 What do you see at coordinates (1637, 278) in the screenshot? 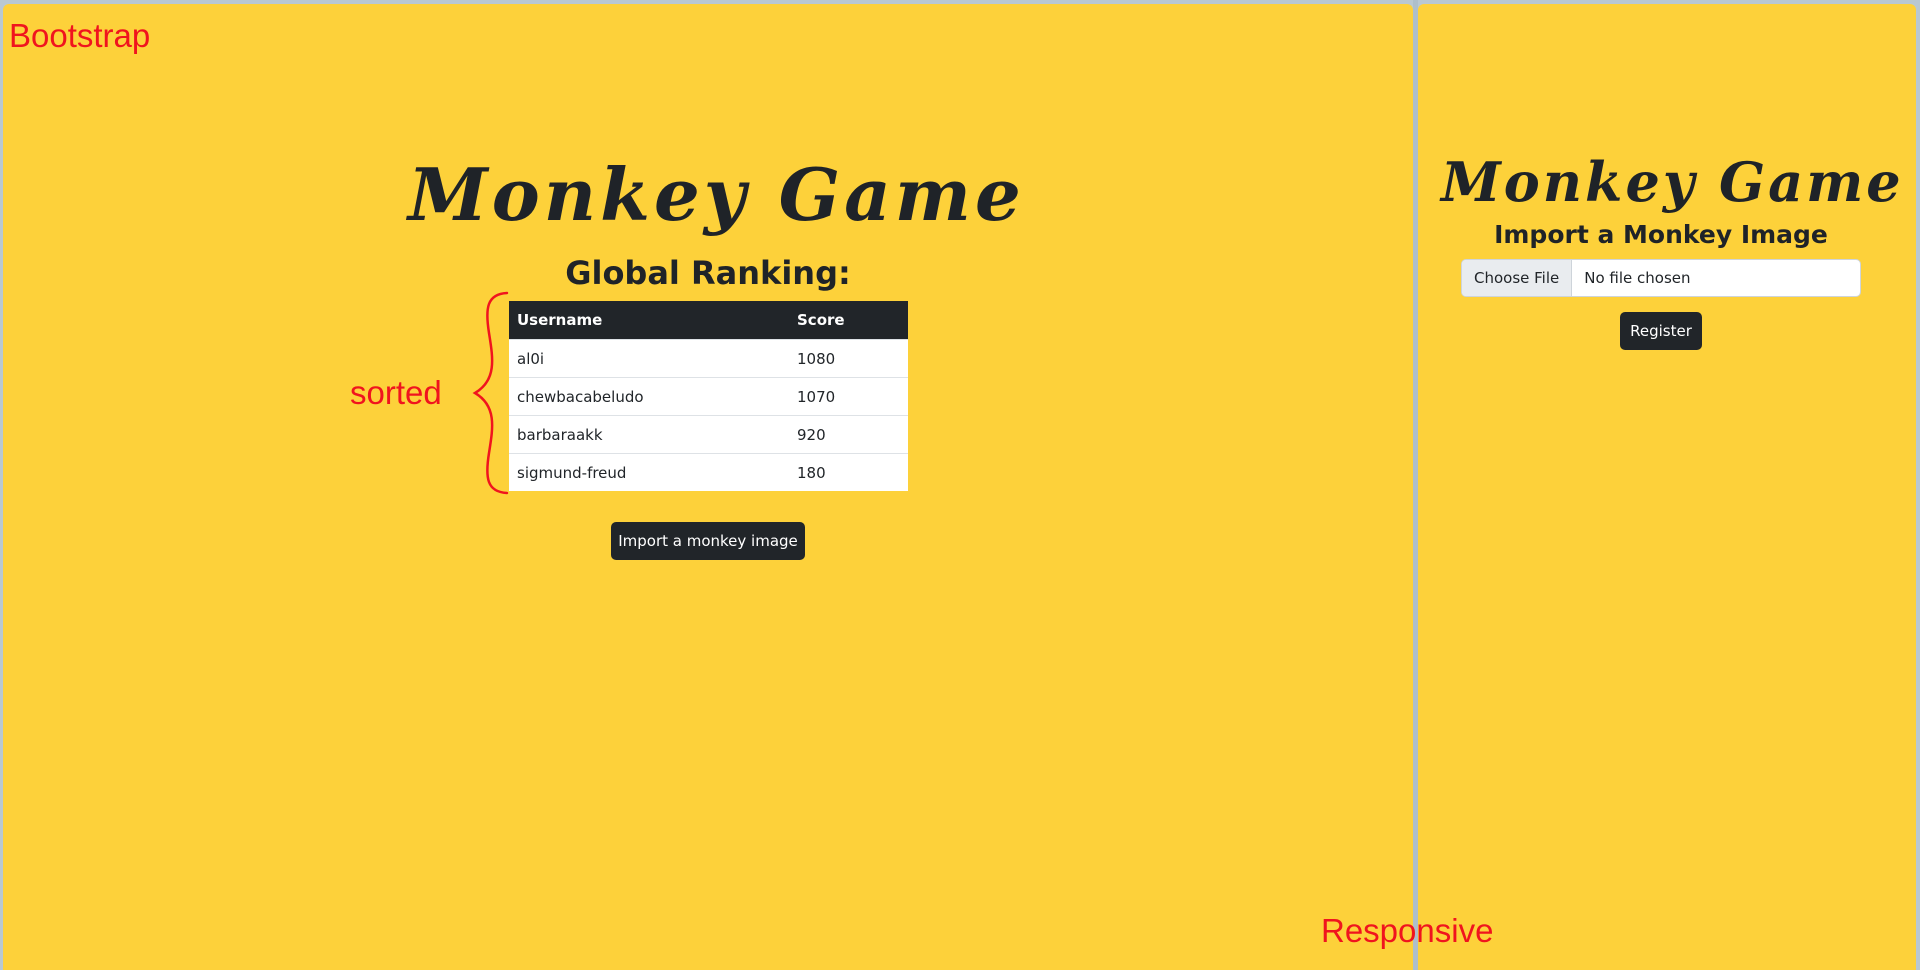
I see `file-chosen-status: No file chosen` at bounding box center [1637, 278].